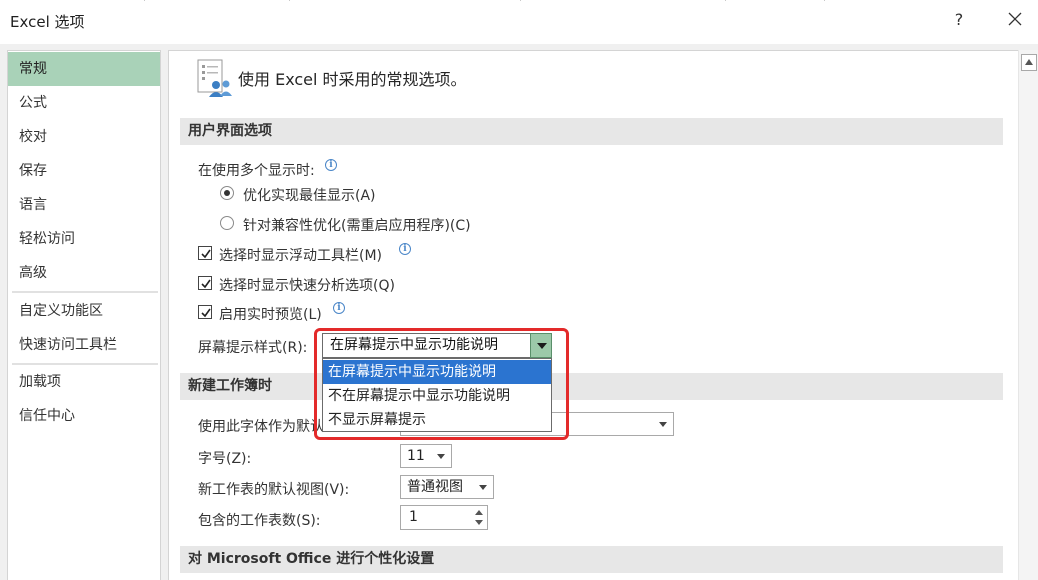  Describe the element at coordinates (214, 78) in the screenshot. I see `general-settings-icon` at that location.